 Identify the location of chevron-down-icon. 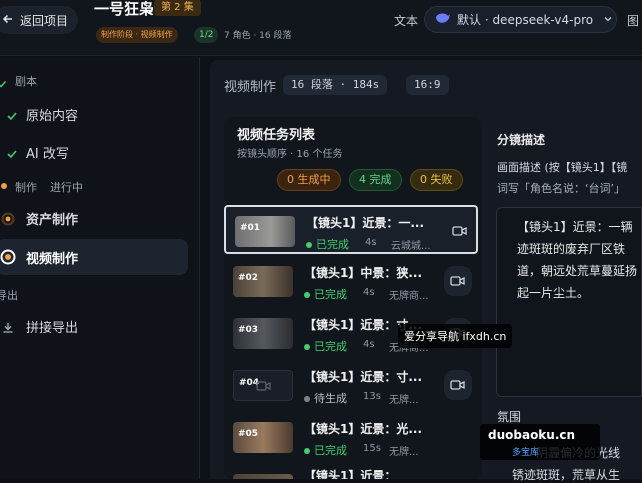
(608, 20).